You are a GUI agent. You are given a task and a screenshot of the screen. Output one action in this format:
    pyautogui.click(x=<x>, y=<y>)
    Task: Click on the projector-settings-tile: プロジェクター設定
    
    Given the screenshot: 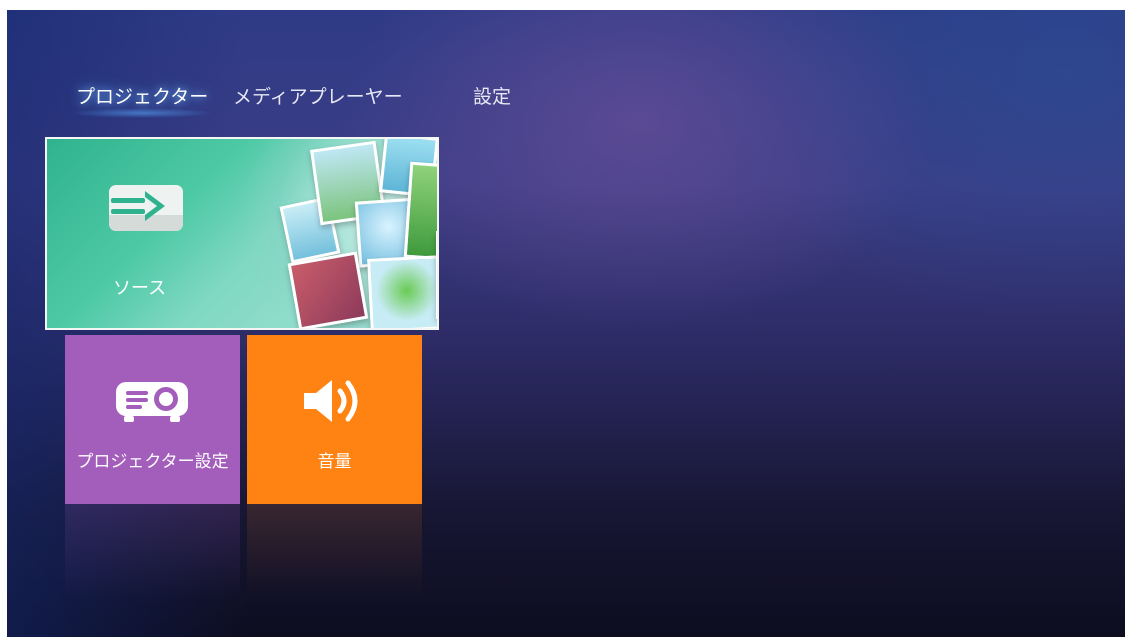 What is the action you would take?
    pyautogui.click(x=152, y=419)
    